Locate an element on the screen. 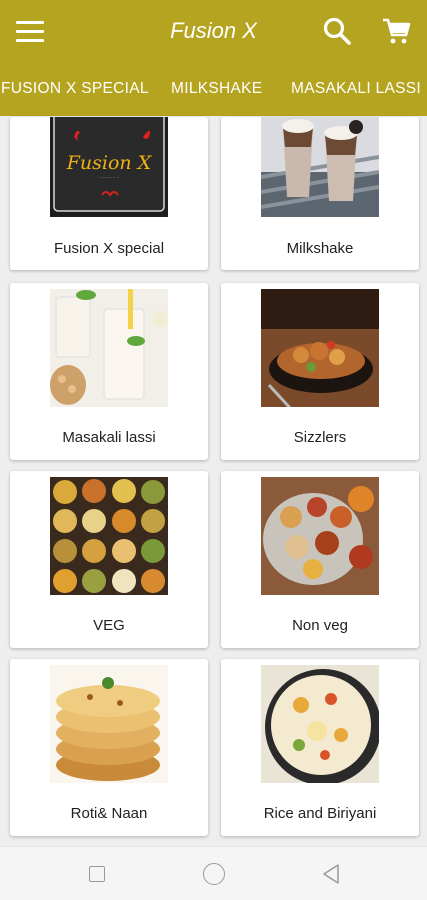 The image size is (427, 900). menu-icon is located at coordinates (30, 31).